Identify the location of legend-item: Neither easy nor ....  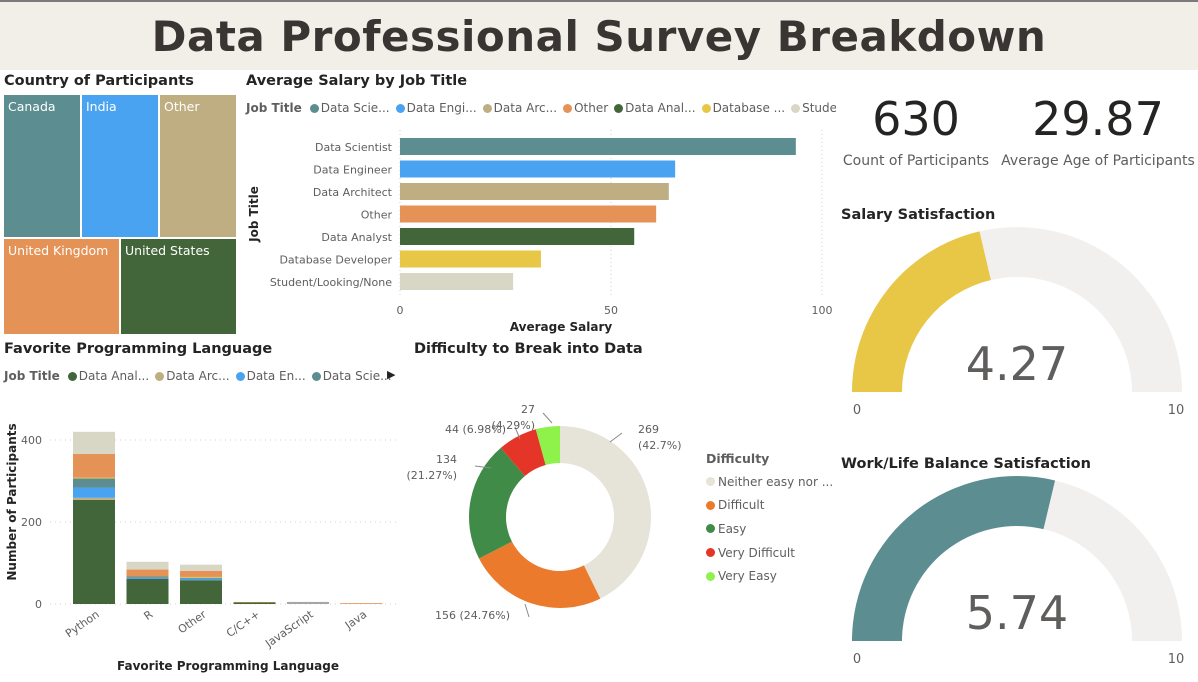
(769, 482).